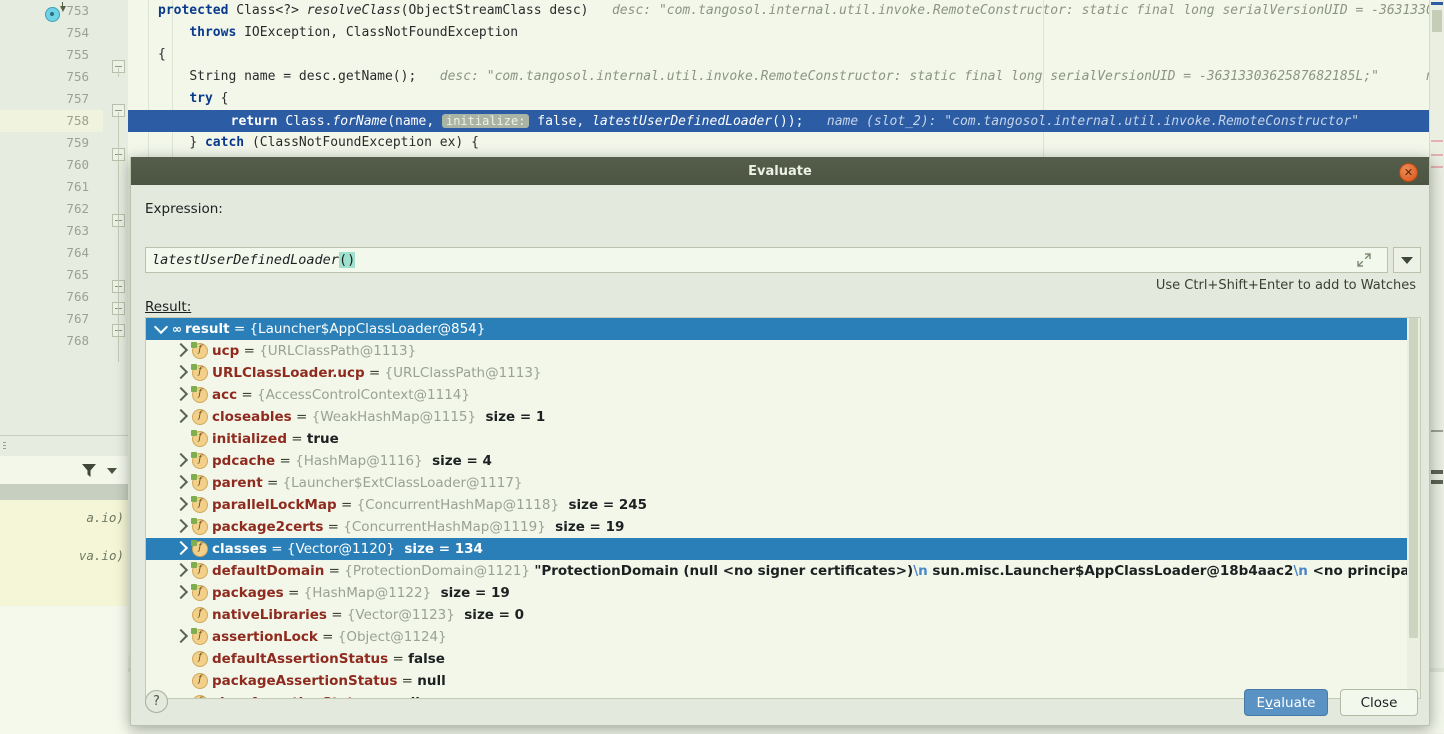 Image resolution: width=1444 pixels, height=734 pixels. Describe the element at coordinates (64, 670) in the screenshot. I see `frames-list-empty` at that location.